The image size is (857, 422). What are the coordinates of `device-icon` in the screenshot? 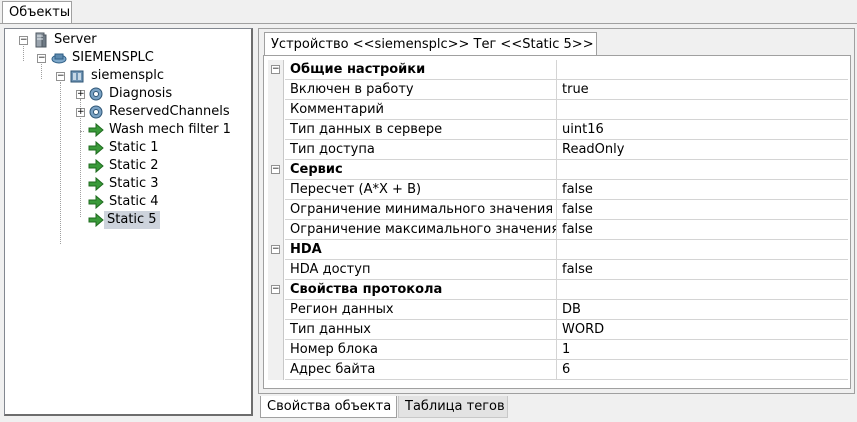 It's located at (77, 76).